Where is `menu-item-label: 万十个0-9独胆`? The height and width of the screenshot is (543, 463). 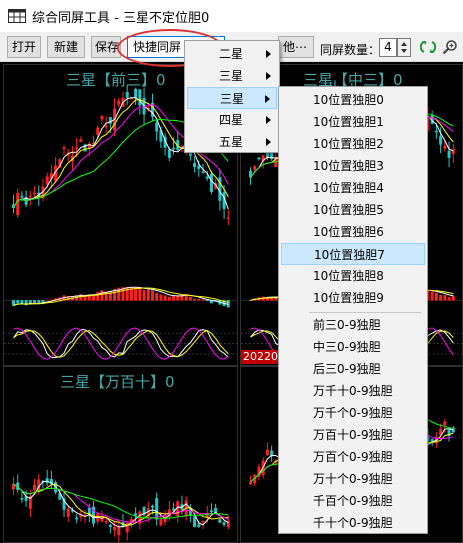
menu-item-label: 万十个0-9独胆 is located at coordinates (353, 479).